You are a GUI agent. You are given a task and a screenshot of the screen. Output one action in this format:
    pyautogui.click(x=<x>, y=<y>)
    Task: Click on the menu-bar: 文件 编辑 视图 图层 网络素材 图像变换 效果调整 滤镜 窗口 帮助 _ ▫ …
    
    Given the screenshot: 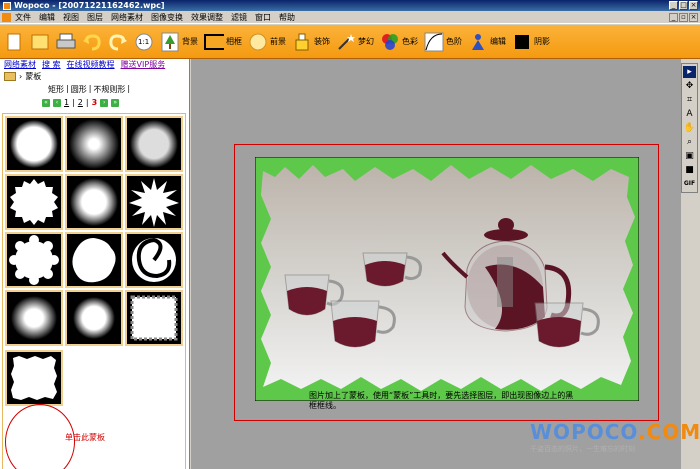 What is the action you would take?
    pyautogui.click(x=350, y=17)
    